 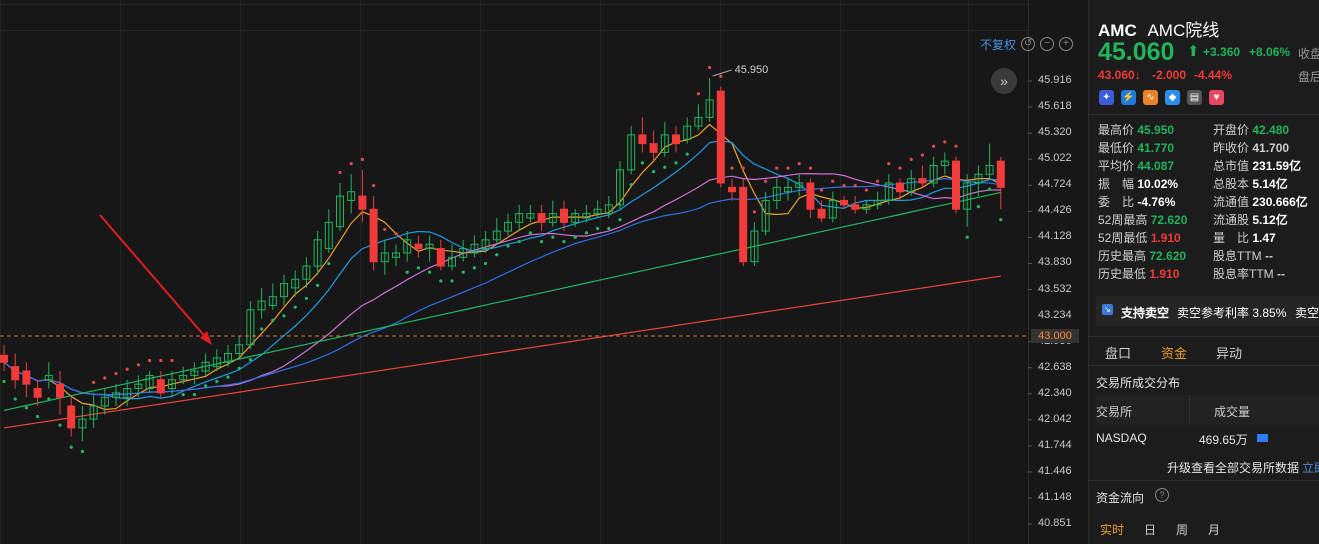 I want to click on help-icon: ?, so click(x=1162, y=495).